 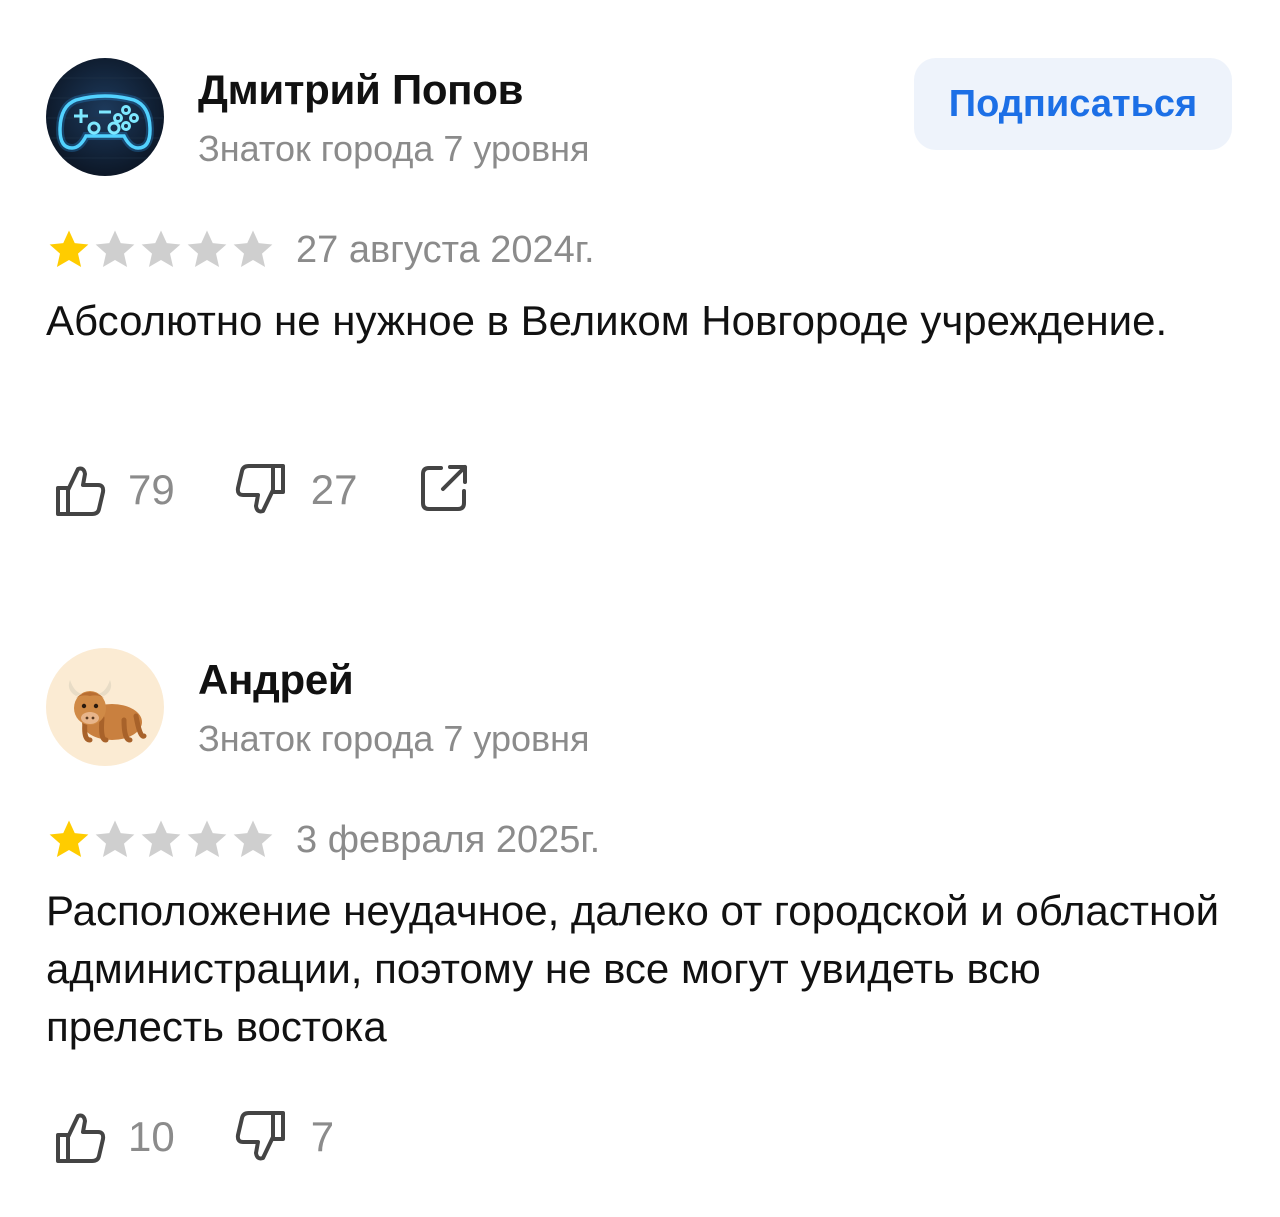 What do you see at coordinates (112, 490) in the screenshot?
I see `like-button: 79` at bounding box center [112, 490].